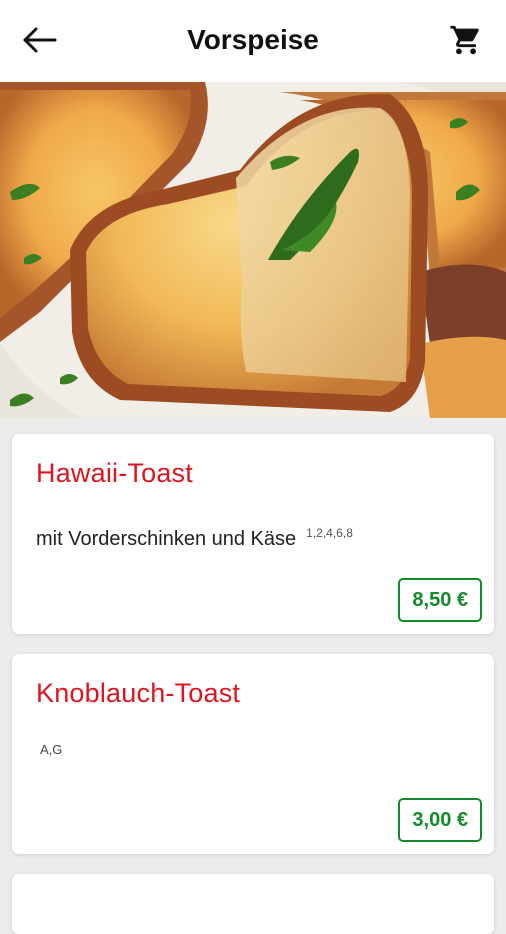  What do you see at coordinates (440, 820) in the screenshot?
I see `price-button: 3,00 €` at bounding box center [440, 820].